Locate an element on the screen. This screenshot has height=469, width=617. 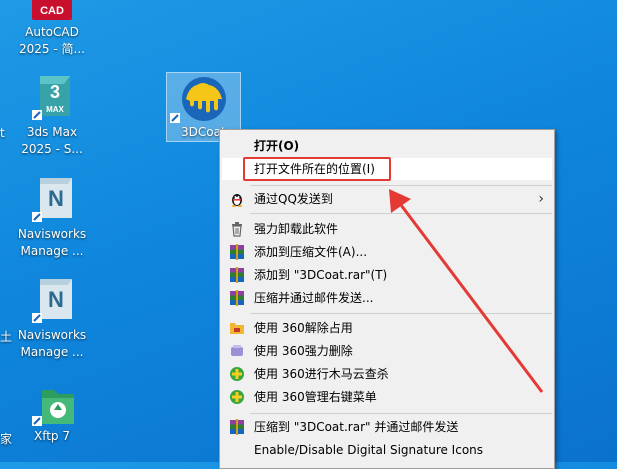
chevron-right-icon: › is located at coordinates (541, 199).